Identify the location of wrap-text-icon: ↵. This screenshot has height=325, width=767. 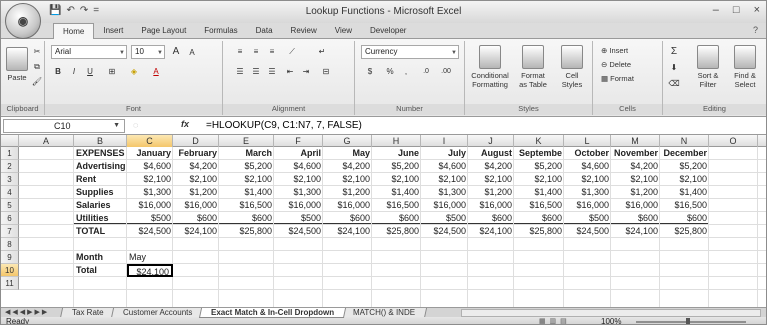
(322, 51).